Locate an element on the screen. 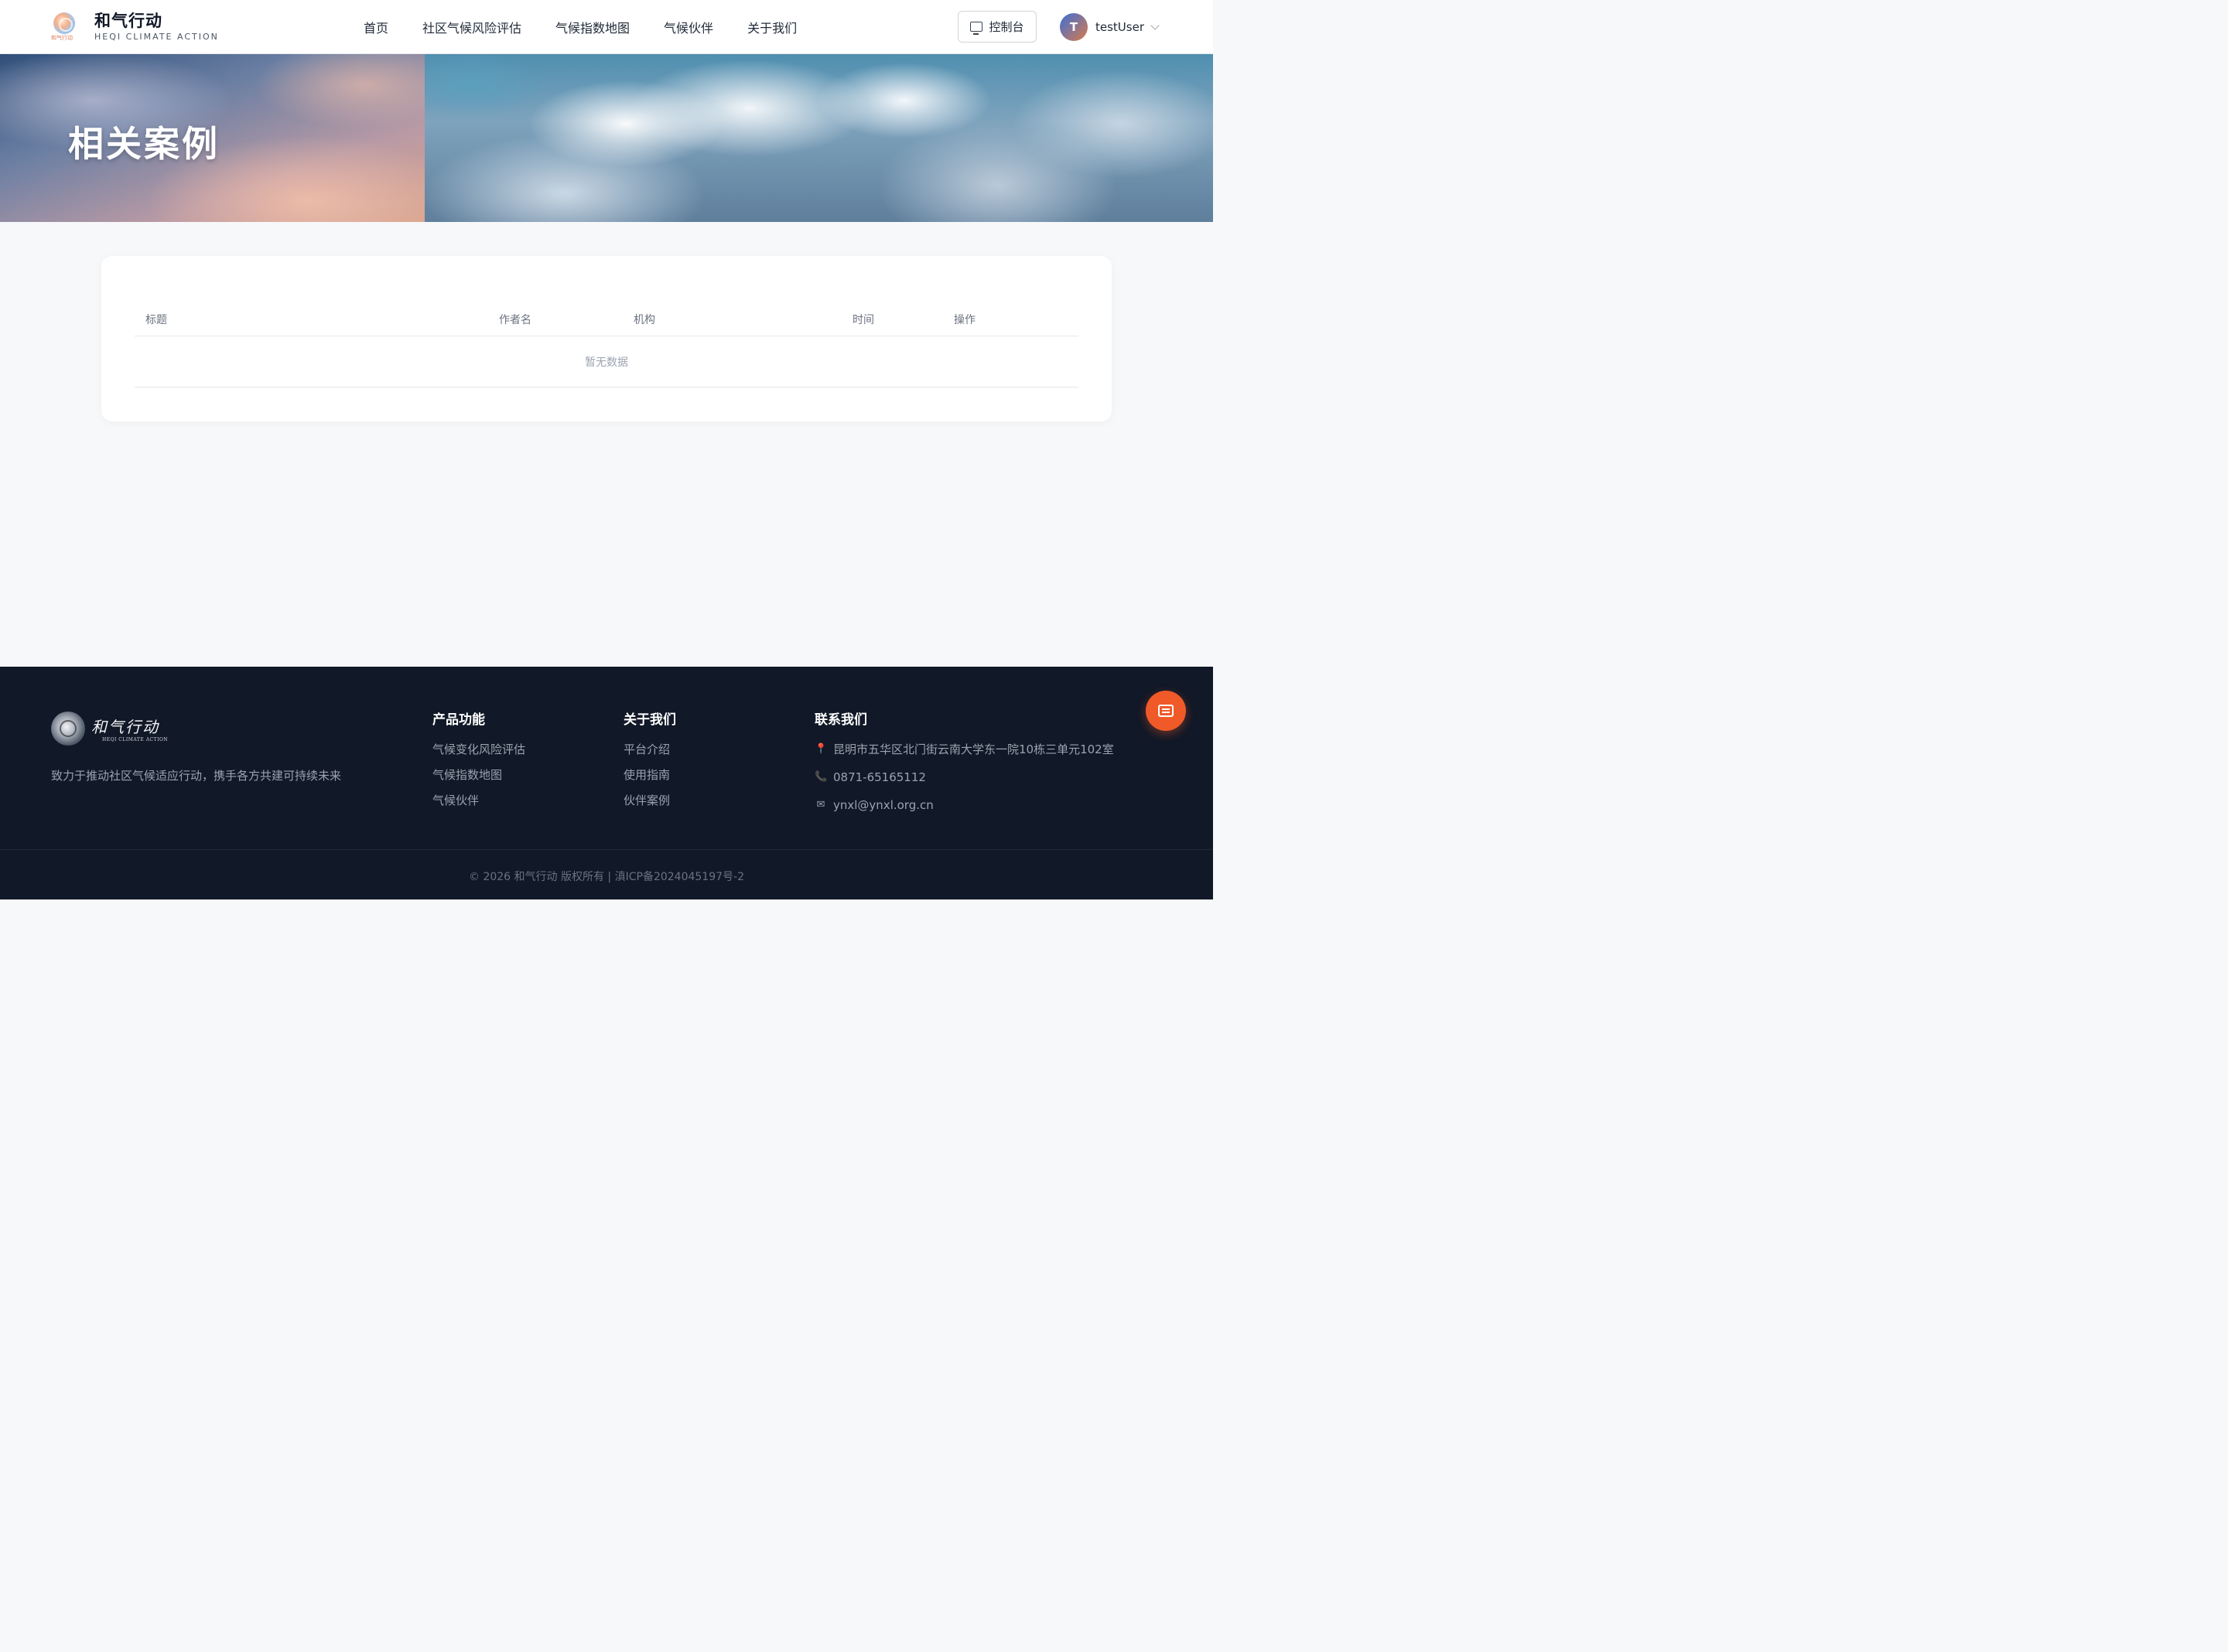 This screenshot has height=1652, width=2228. banner-image-right is located at coordinates (819, 138).